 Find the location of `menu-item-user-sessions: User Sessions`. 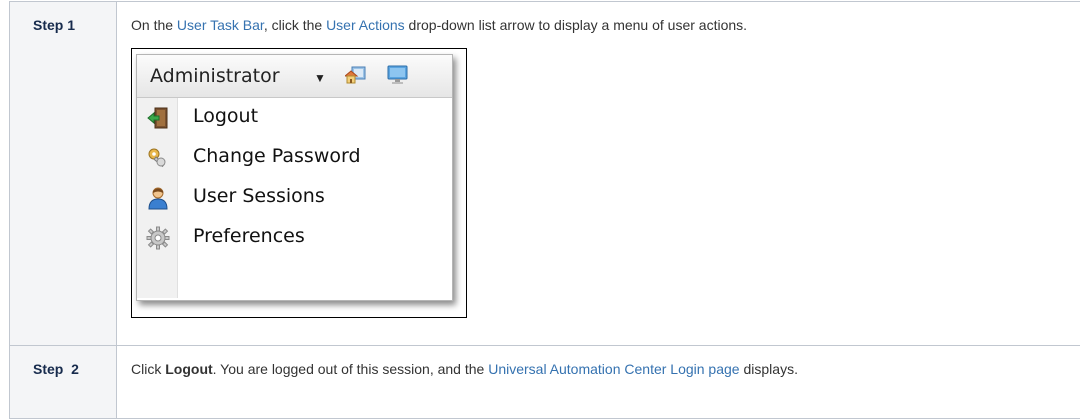

menu-item-user-sessions: User Sessions is located at coordinates (294, 198).